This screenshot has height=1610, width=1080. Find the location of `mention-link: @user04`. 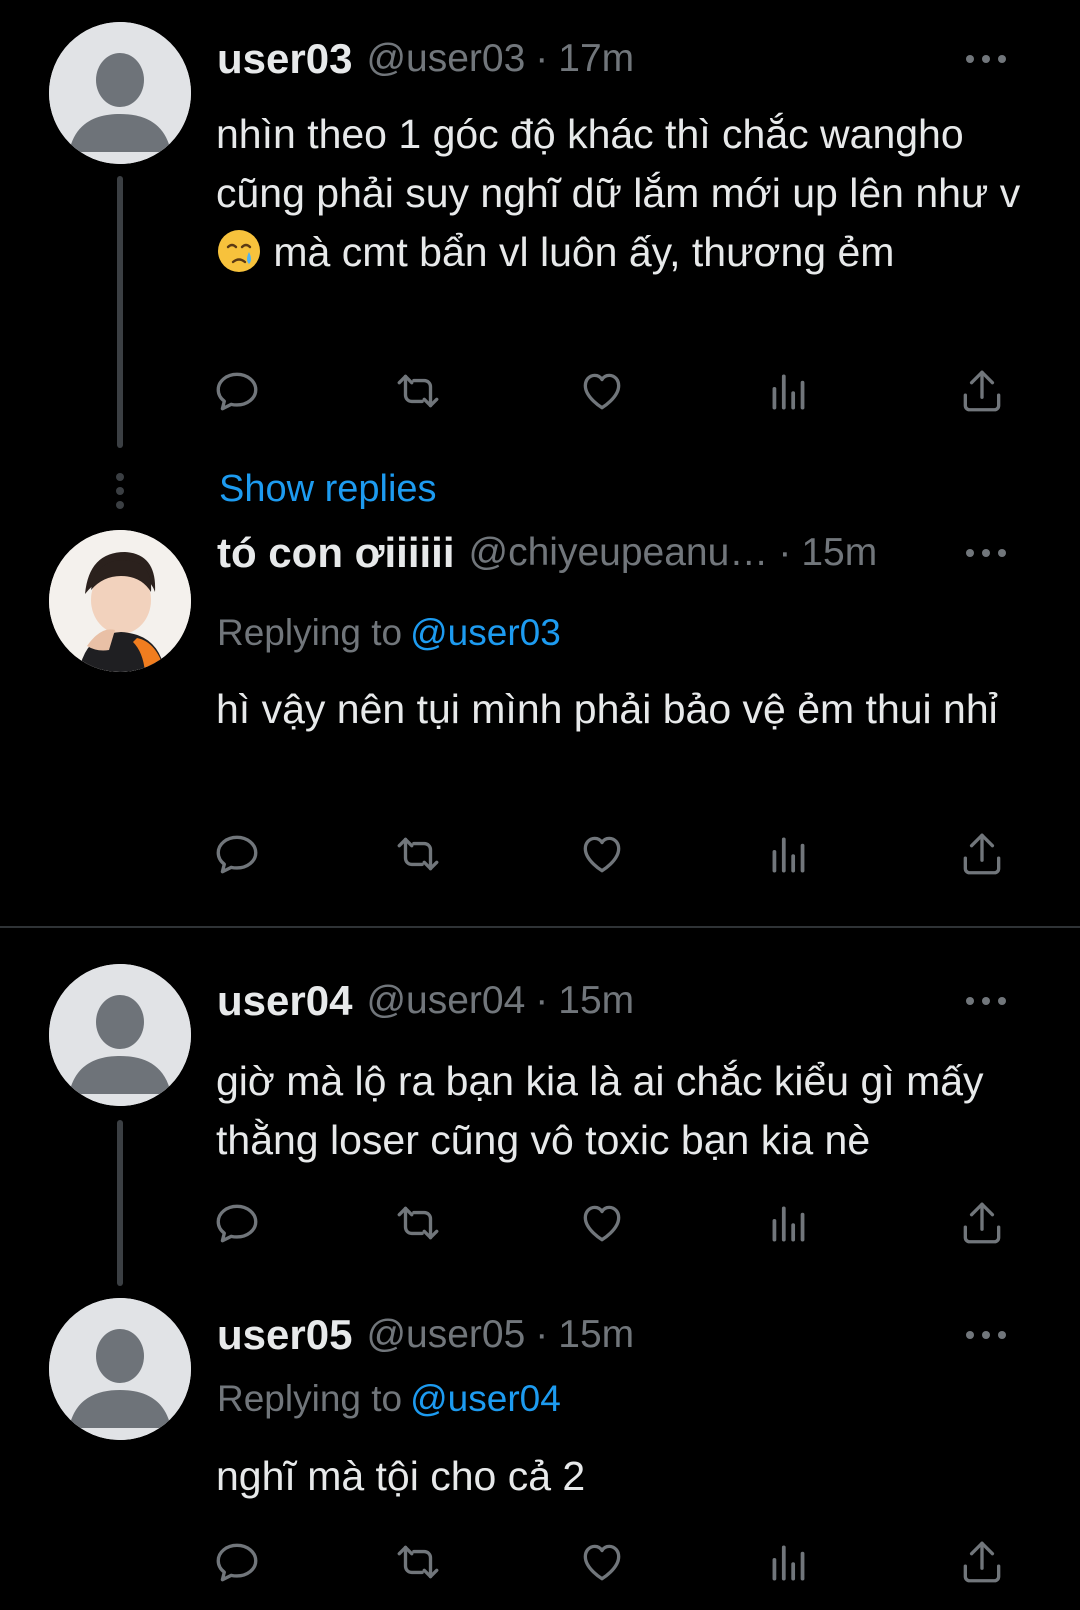

mention-link: @user04 is located at coordinates (485, 1398).